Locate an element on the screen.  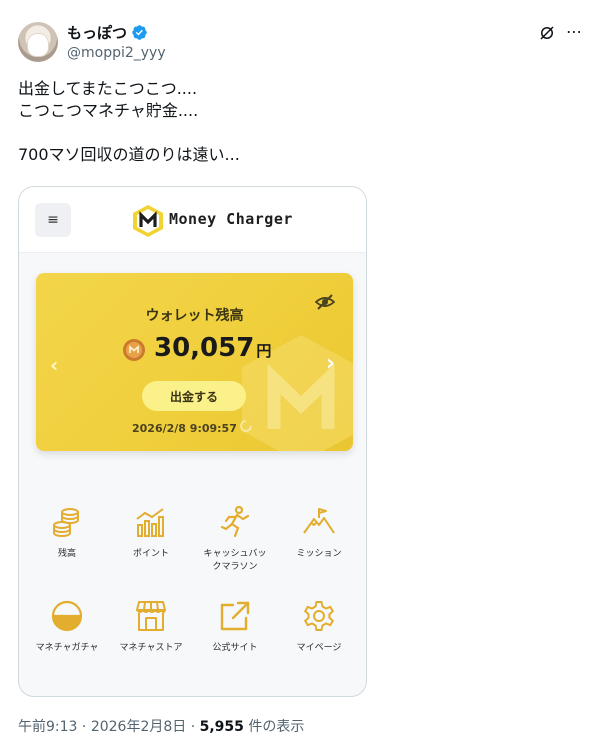
menu-item-label: キャッシュバッ クマラソン is located at coordinates (235, 560).